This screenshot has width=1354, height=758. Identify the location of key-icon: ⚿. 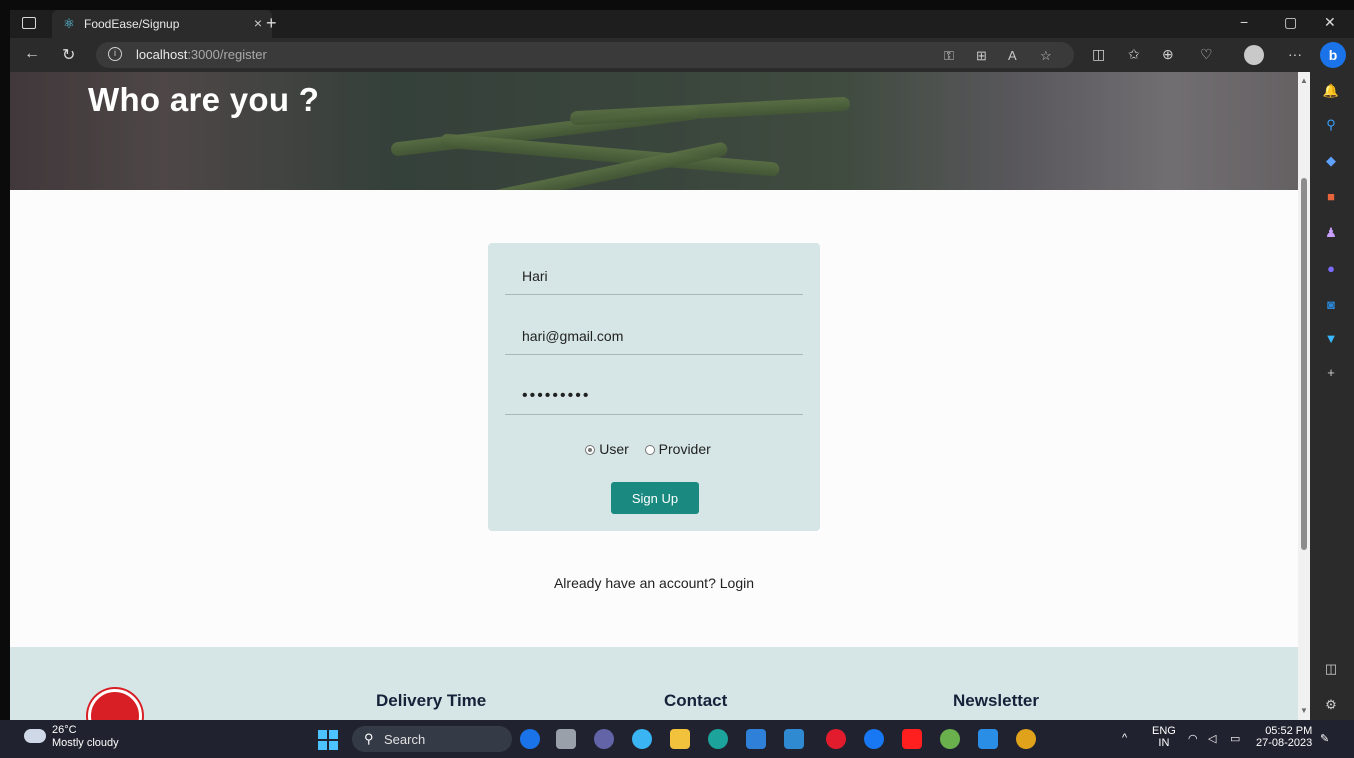
(949, 56).